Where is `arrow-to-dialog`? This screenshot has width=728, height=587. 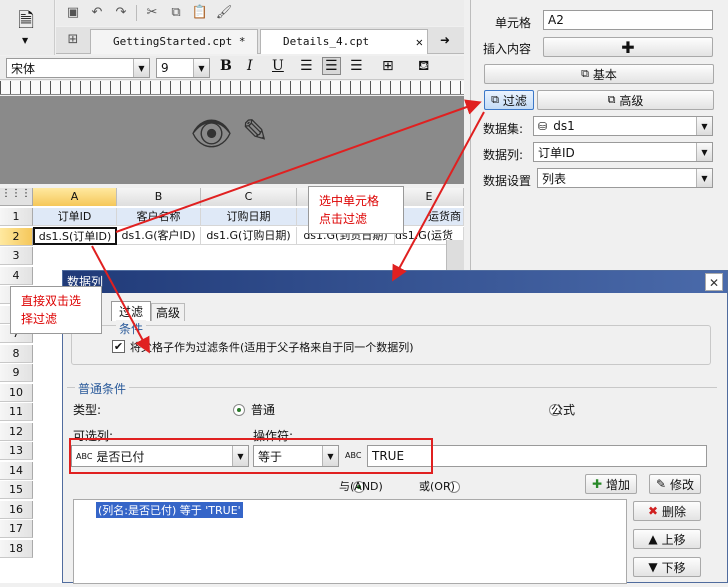 arrow-to-dialog is located at coordinates (438, 196).